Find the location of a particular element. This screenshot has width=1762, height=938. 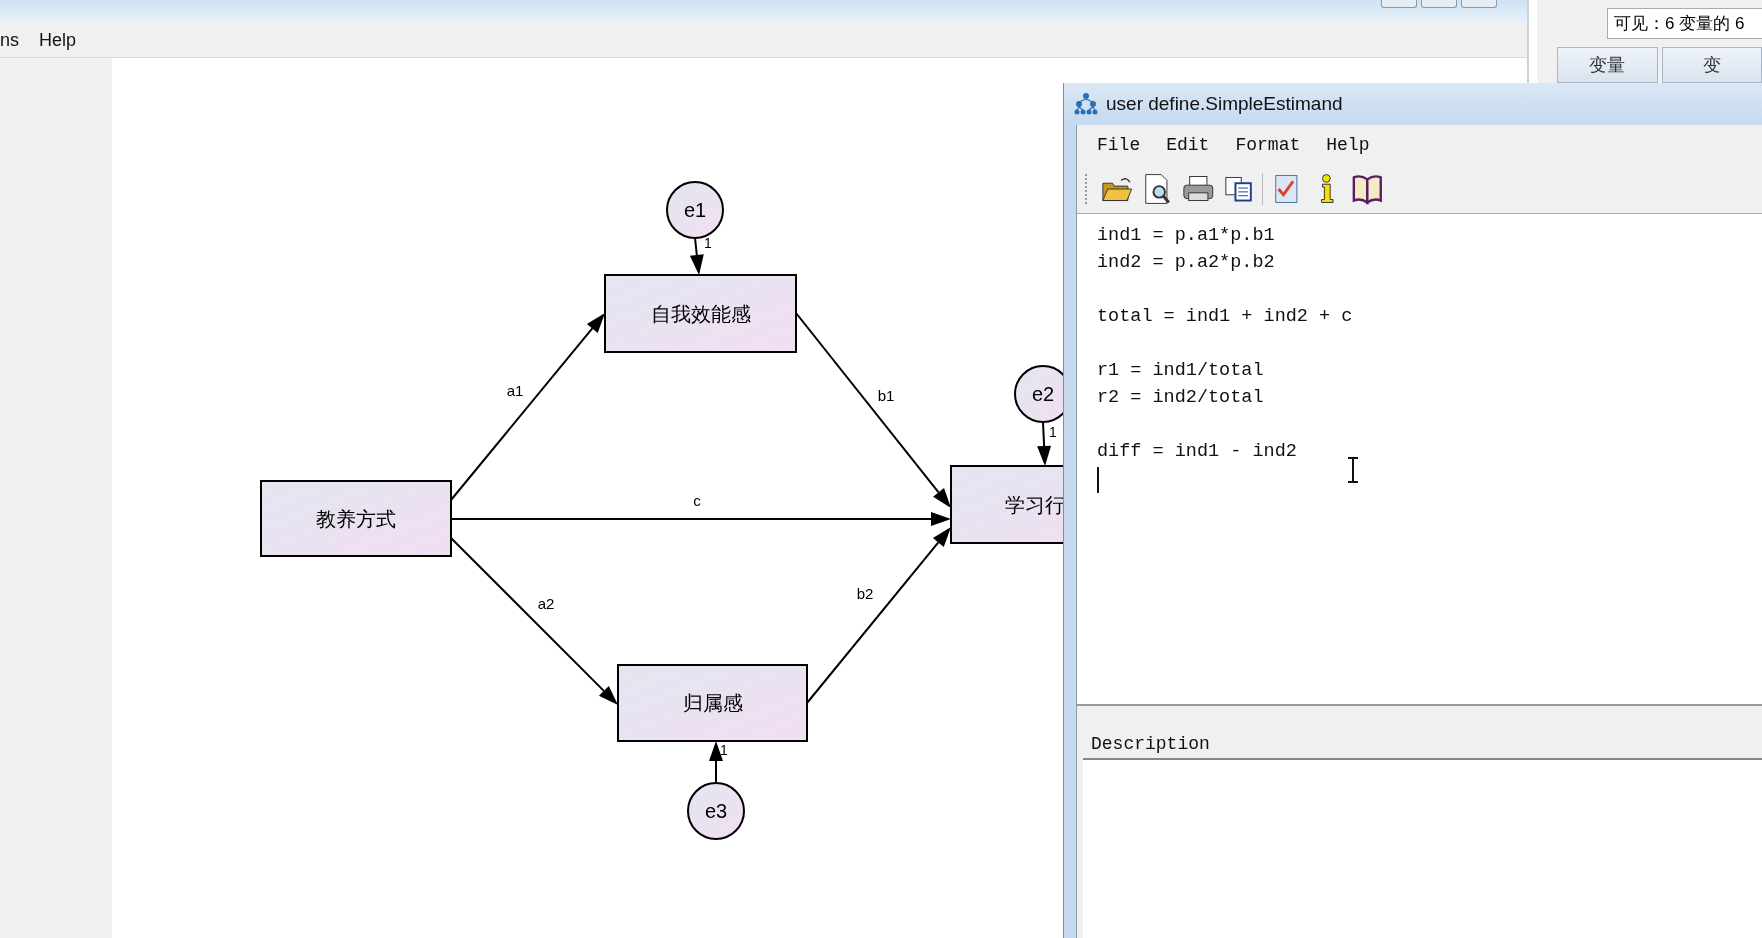

view-tab: 变量 is located at coordinates (1607, 65).